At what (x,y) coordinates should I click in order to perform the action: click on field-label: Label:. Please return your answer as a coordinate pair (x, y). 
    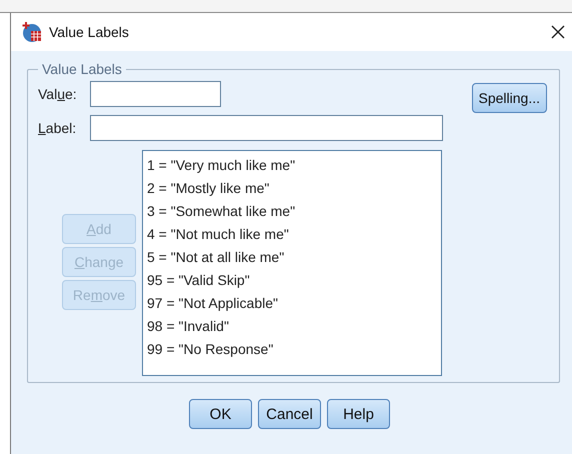
    Looking at the image, I should click on (58, 128).